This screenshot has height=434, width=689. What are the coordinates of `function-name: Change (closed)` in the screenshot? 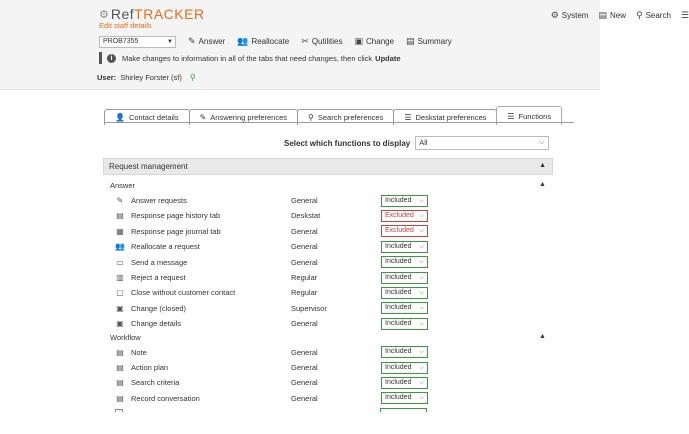 It's located at (159, 308).